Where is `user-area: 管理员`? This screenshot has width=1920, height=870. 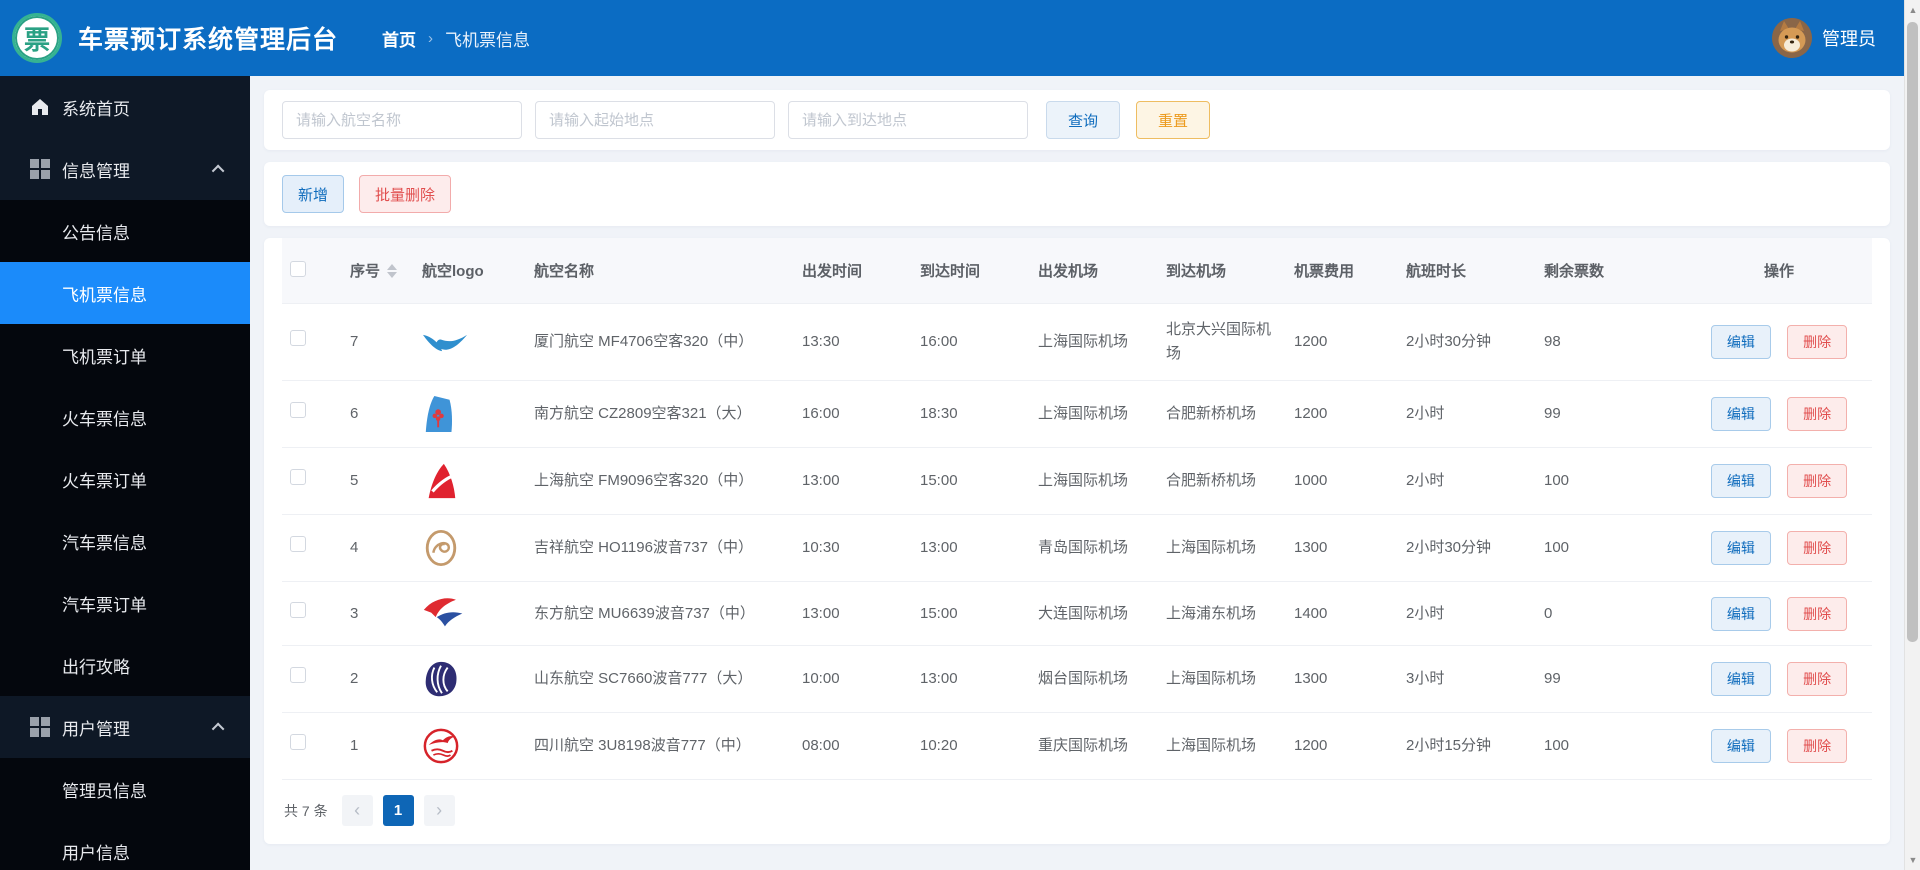 user-area: 管理员 is located at coordinates (1833, 38).